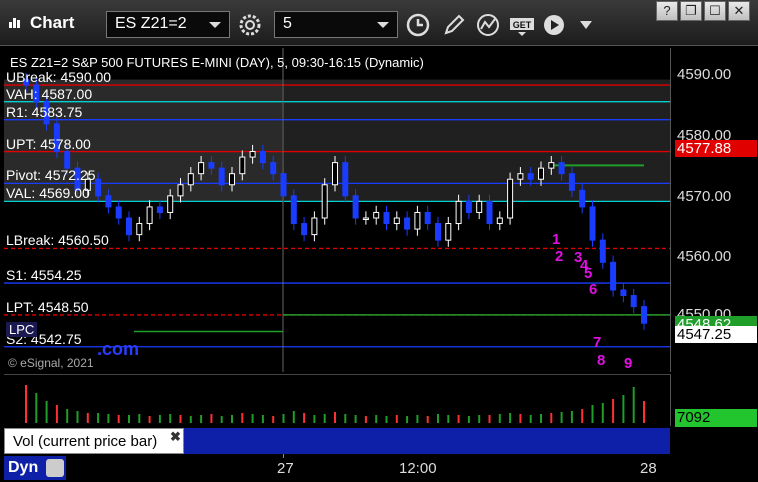  I want to click on level-label-vah: VAH: 4587.00, so click(49, 93).